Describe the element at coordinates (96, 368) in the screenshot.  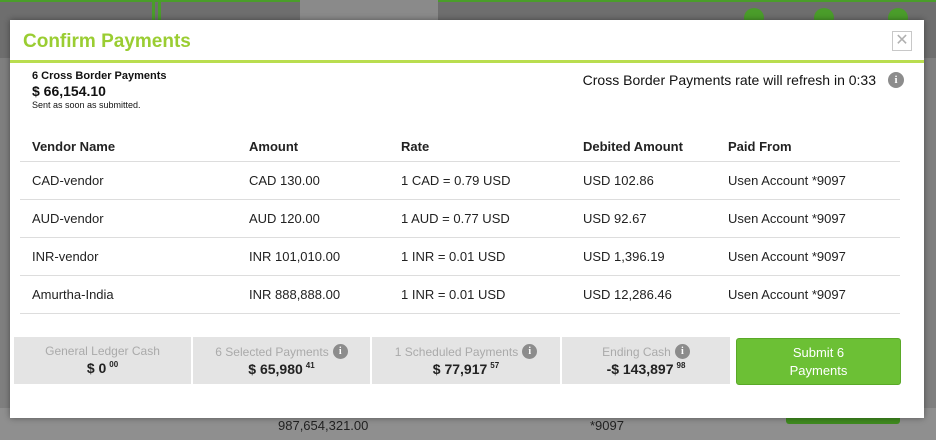
I see `gl-cash-amount: $ 0` at that location.